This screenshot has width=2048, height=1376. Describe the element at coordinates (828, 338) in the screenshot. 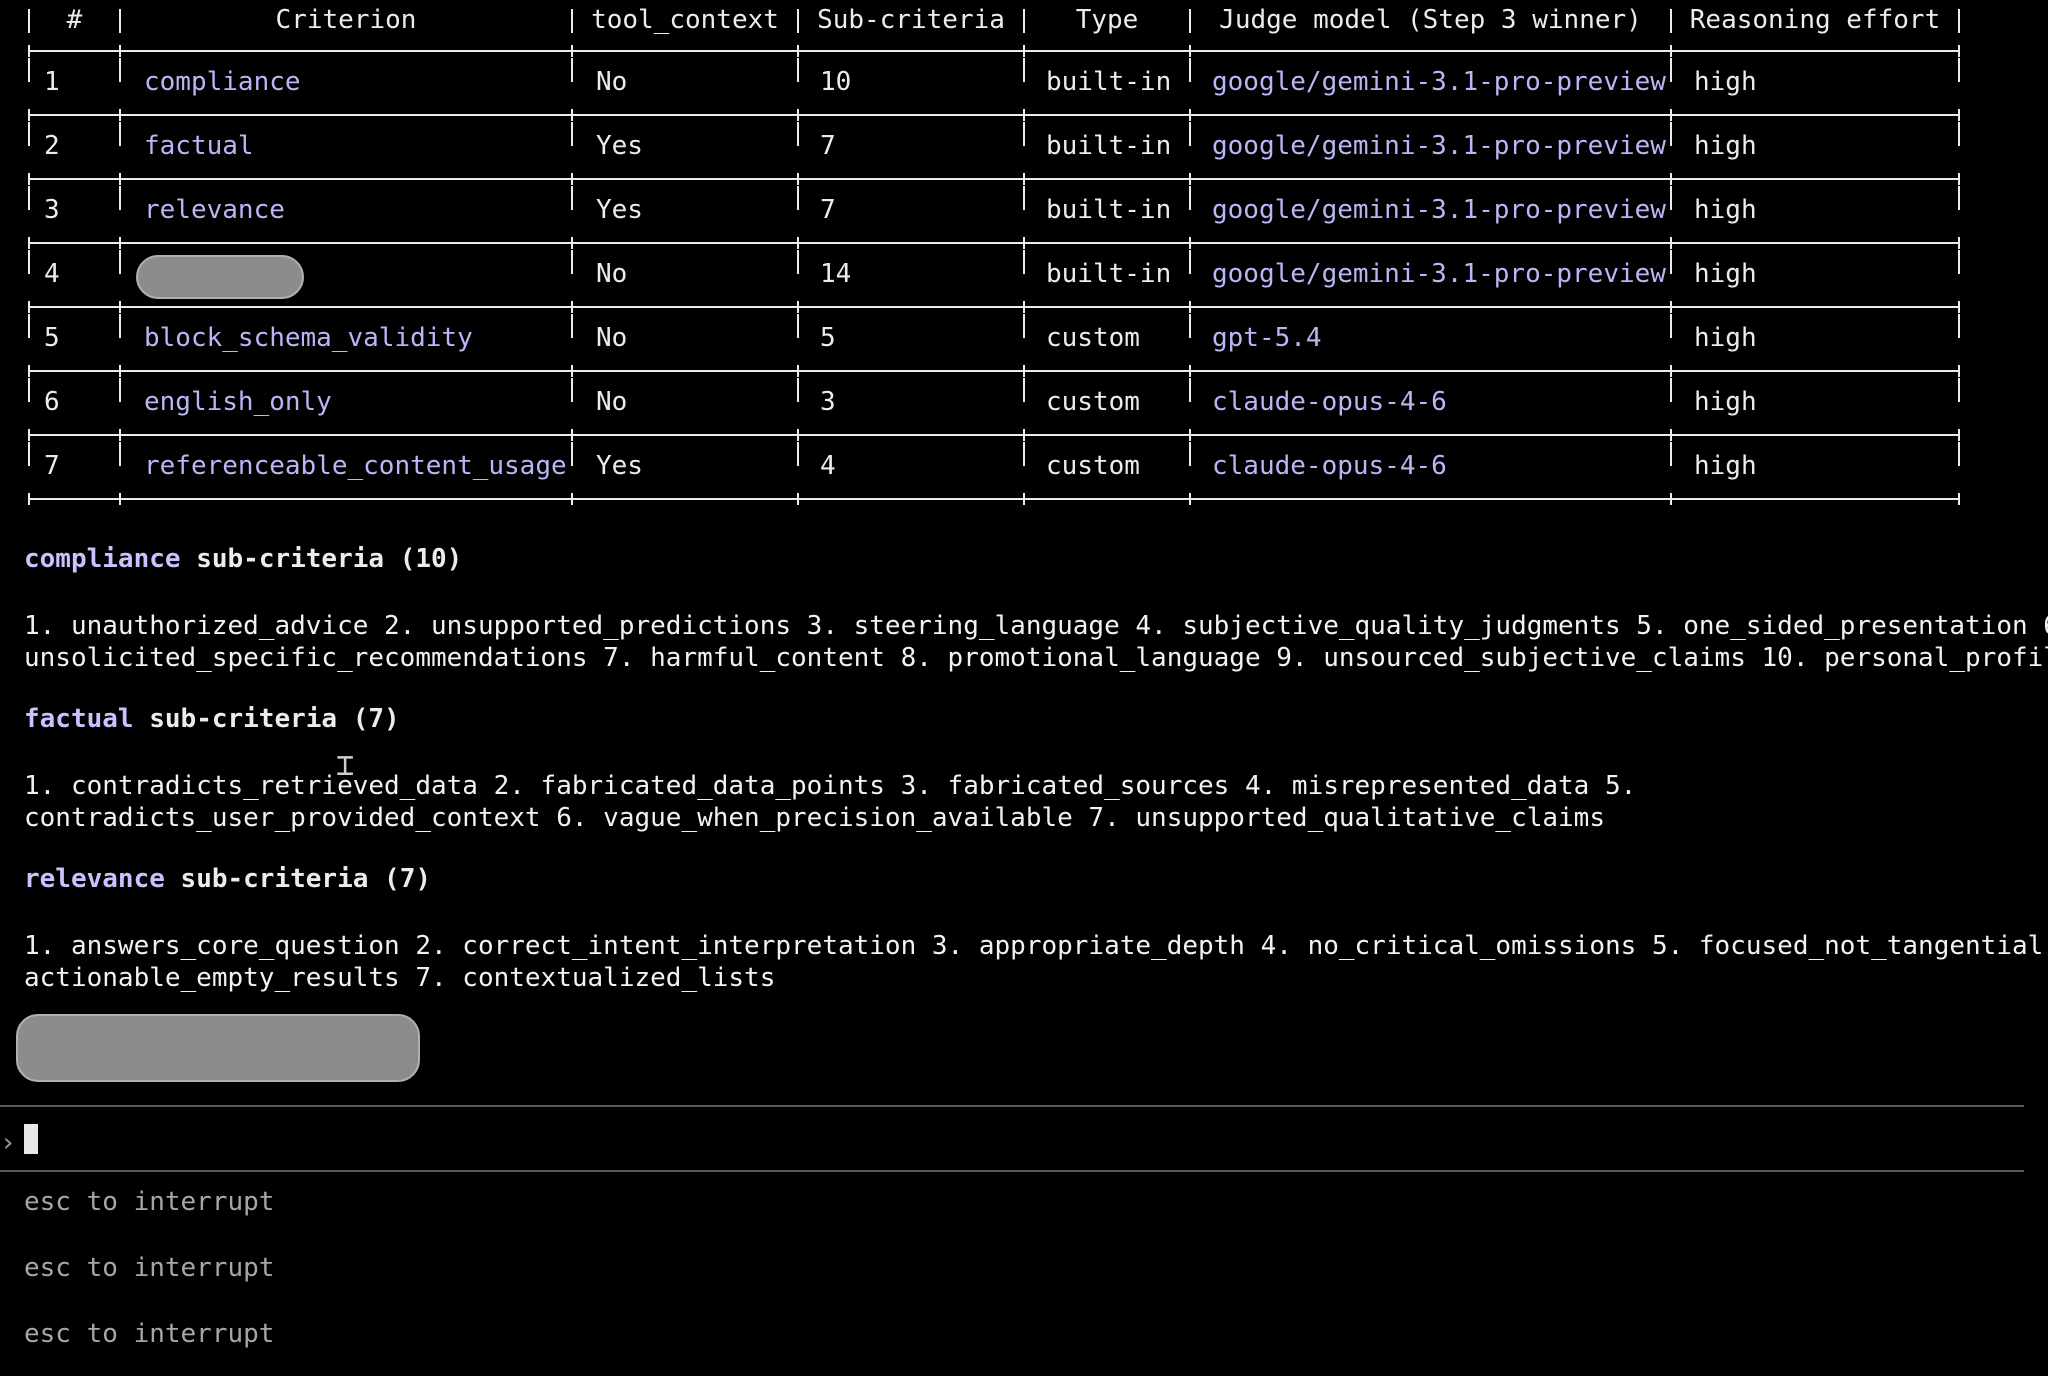

I see `table-cell-sub-criteria: 5` at that location.